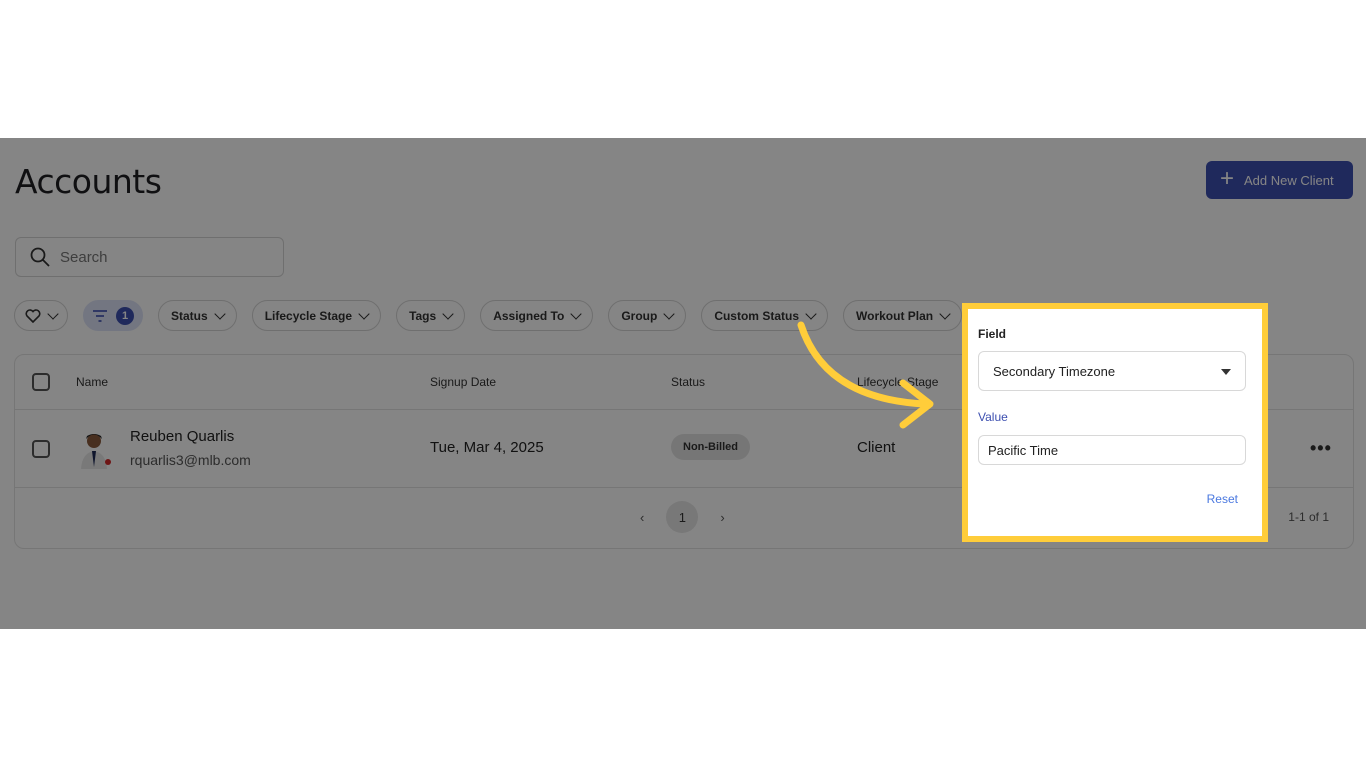 This screenshot has width=1366, height=768. What do you see at coordinates (865, 375) in the screenshot?
I see `annotation-arrow-icon` at bounding box center [865, 375].